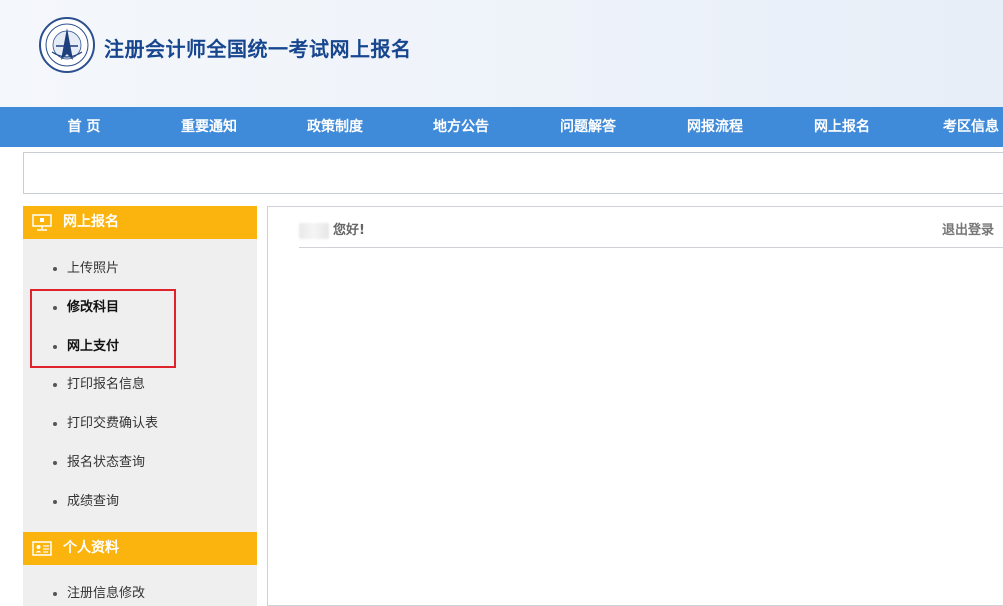 The height and width of the screenshot is (606, 1003). Describe the element at coordinates (42, 222) in the screenshot. I see `monitor-icon` at that location.